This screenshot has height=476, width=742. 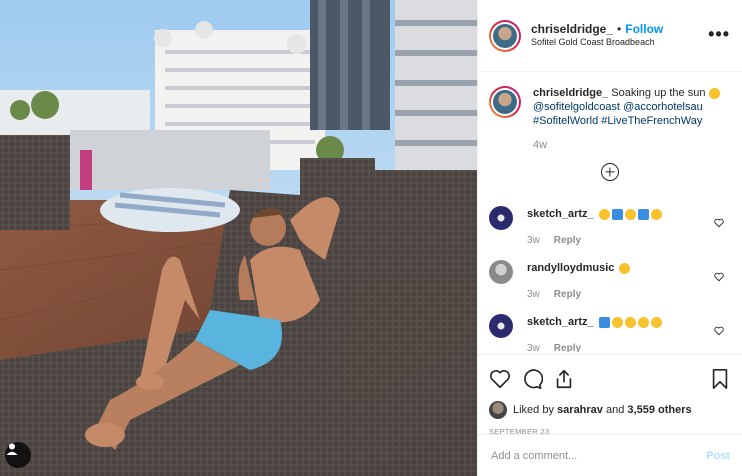 I want to click on caption-timestamp: 4w, so click(x=628, y=145).